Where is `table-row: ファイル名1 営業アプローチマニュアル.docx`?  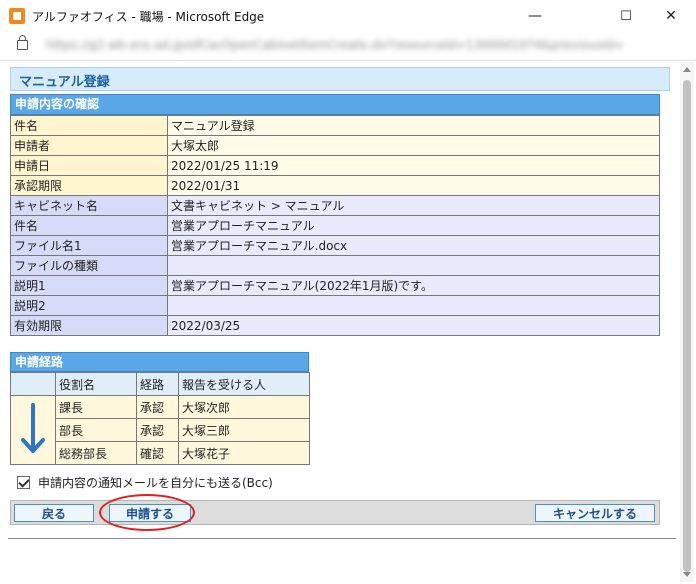
table-row: ファイル名1 営業アプローチマニュアル.docx is located at coordinates (335, 245).